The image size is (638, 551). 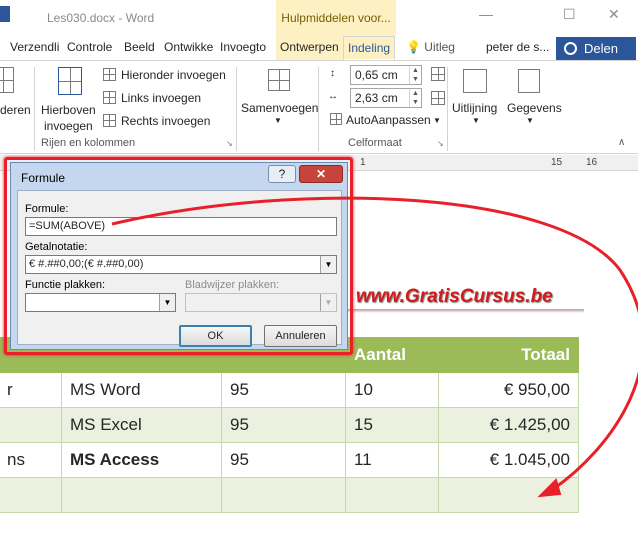 What do you see at coordinates (376, 75) in the screenshot?
I see `row-height-value: 0,65 cm` at bounding box center [376, 75].